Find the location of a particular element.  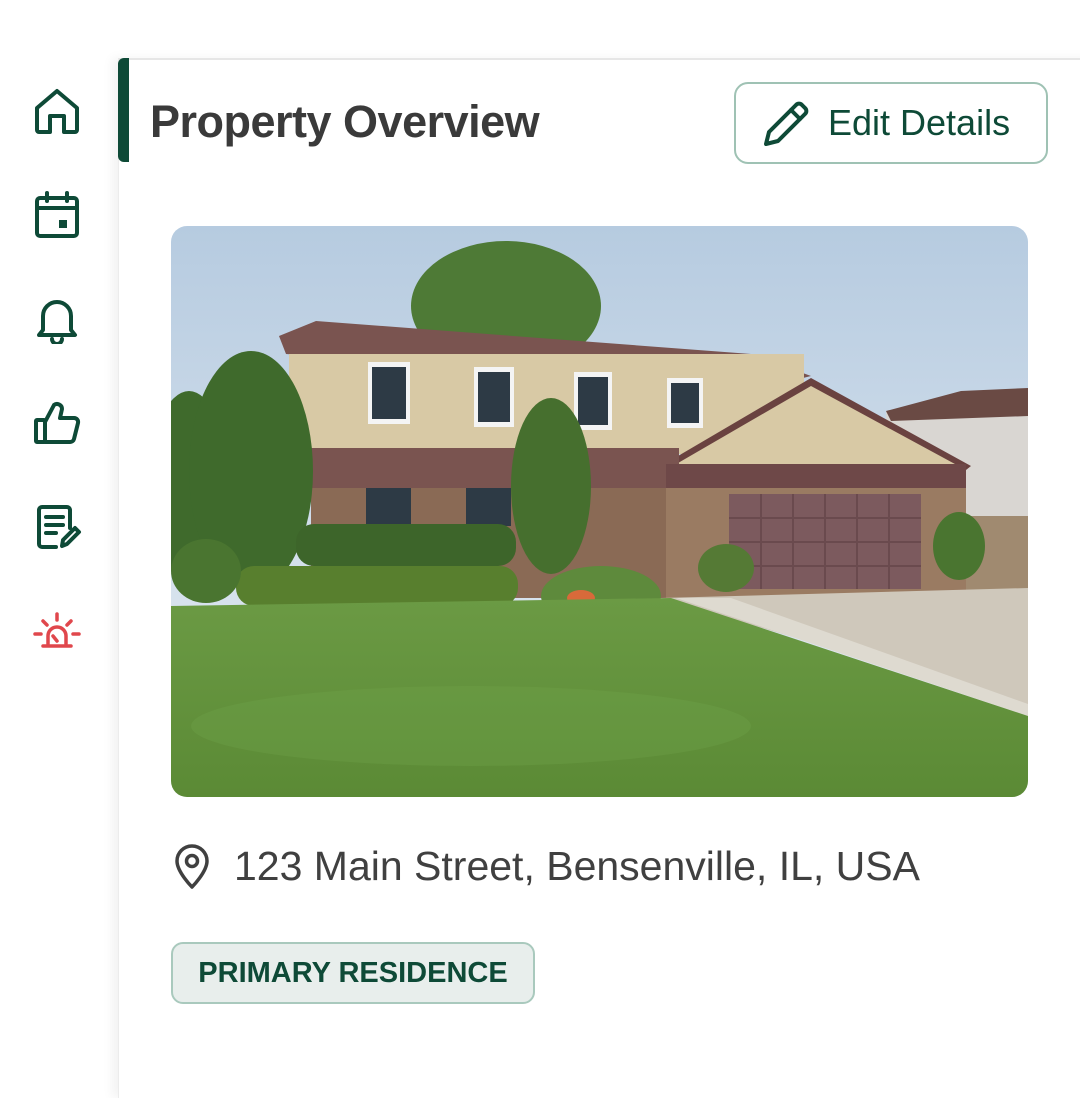

edit-details-label: Edit Details is located at coordinates (919, 122).